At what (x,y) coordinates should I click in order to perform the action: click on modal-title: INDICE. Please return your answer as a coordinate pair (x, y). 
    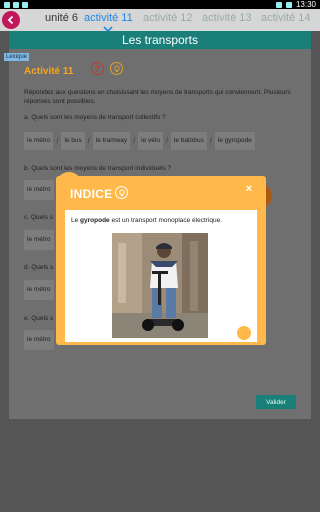
    Looking at the image, I should click on (91, 194).